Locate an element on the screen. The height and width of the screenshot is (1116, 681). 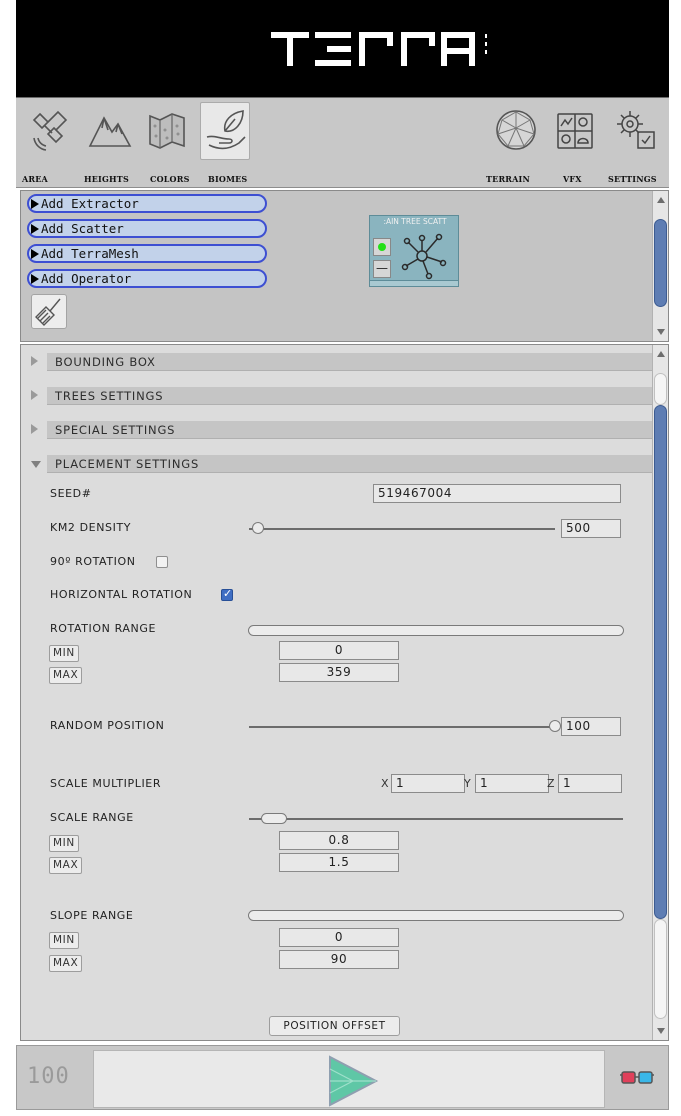
section-special-settings: SPECIAL SETTINGS is located at coordinates (336, 430).